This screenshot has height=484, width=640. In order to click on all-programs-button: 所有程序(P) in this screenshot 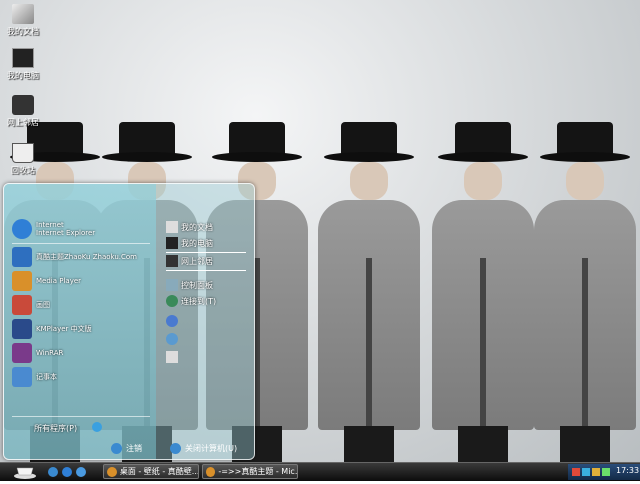, I will do `click(55, 428)`.